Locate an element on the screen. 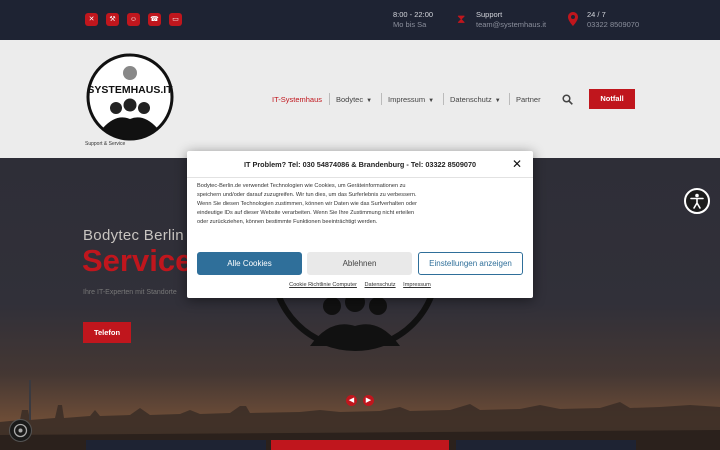 This screenshot has width=720, height=450. nav-label: IT-Systemhaus is located at coordinates (297, 99).